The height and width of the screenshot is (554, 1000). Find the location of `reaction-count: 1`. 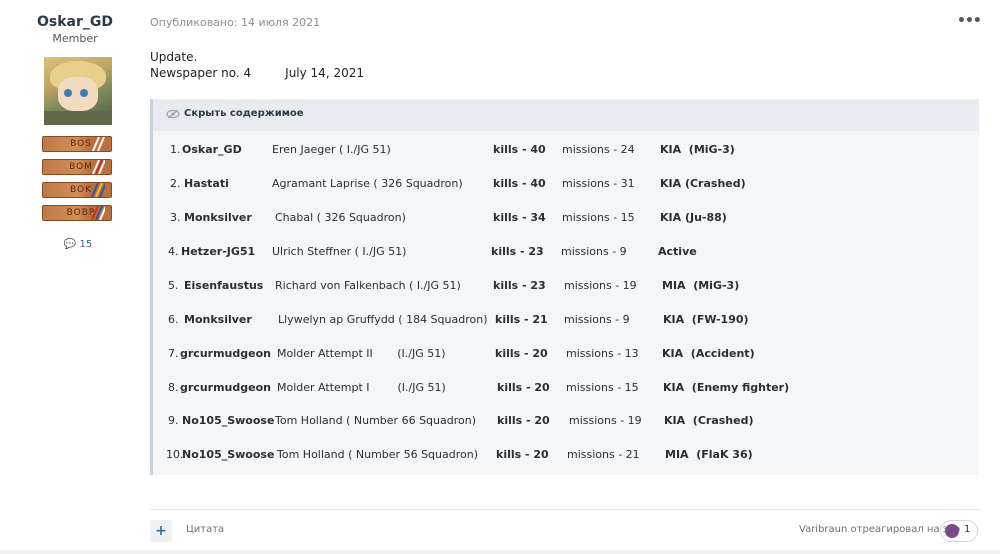

reaction-count: 1 is located at coordinates (967, 529).